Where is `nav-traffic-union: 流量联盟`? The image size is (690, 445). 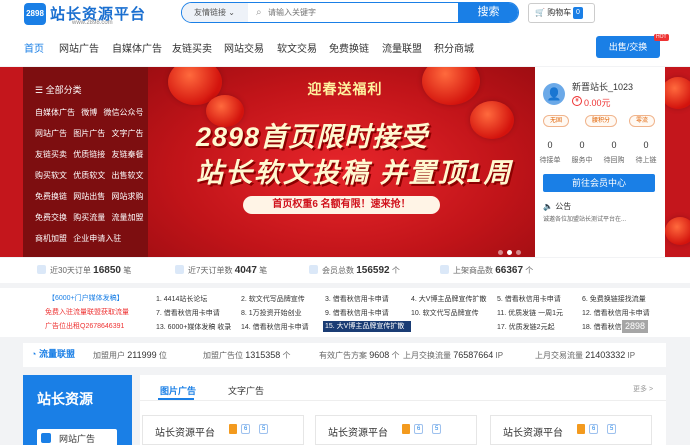 nav-traffic-union: 流量联盟 is located at coordinates (402, 47).